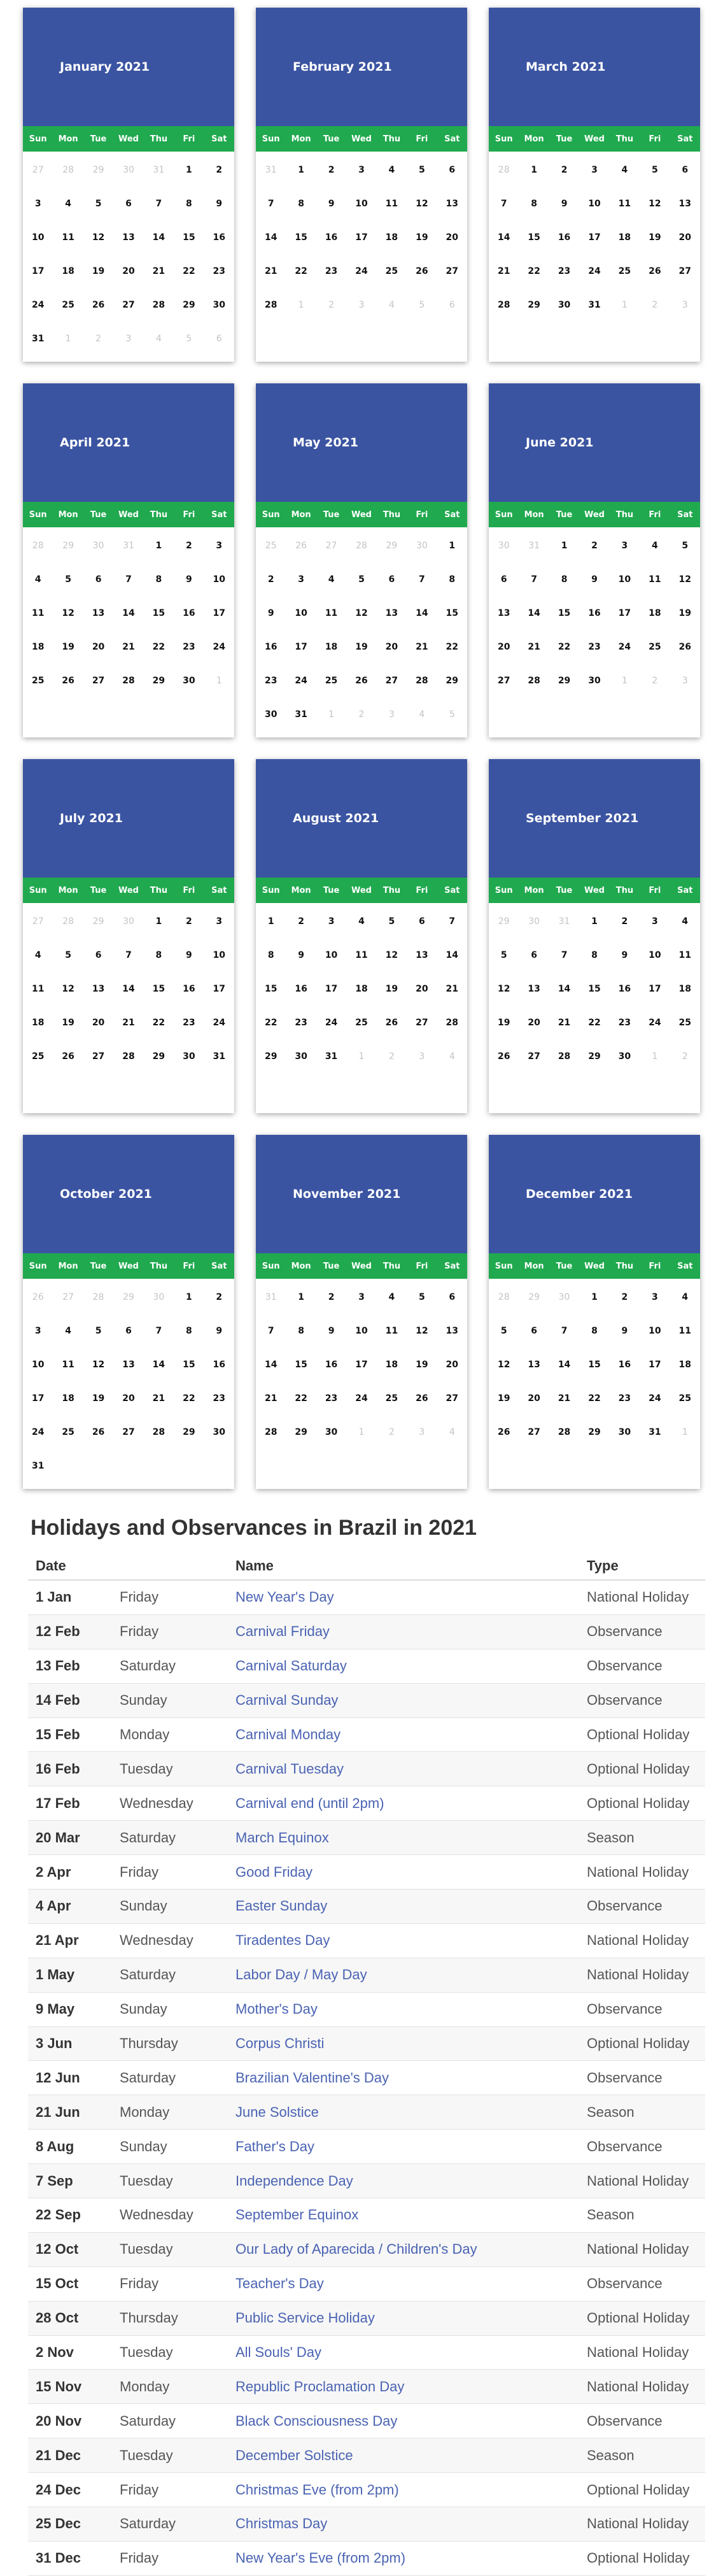  I want to click on day-cell: 22, so click(189, 271).